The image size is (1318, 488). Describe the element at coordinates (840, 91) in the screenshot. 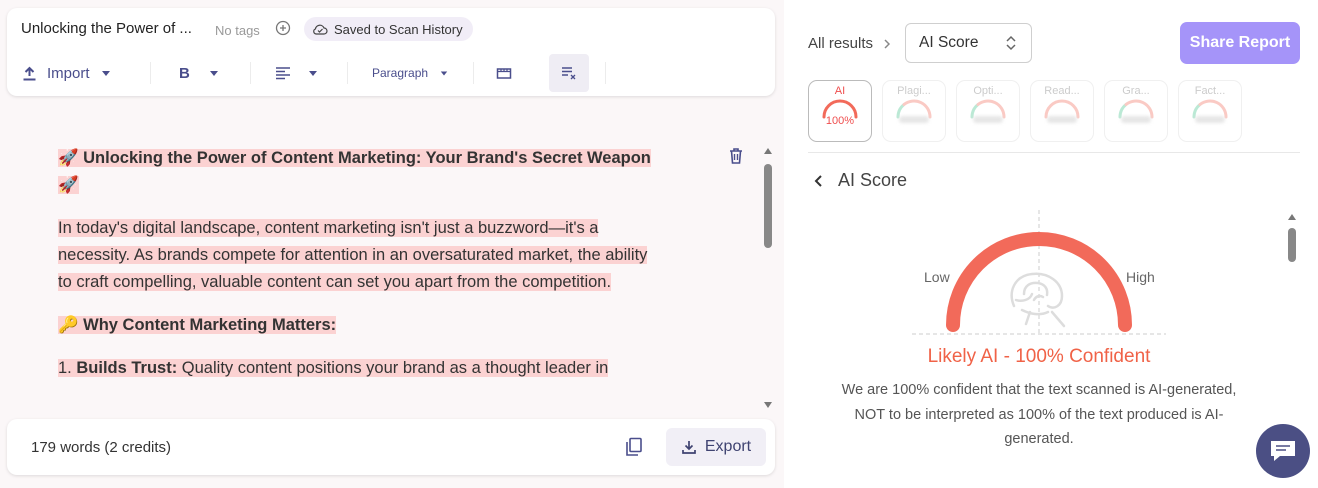

I see `card-label: AI` at that location.